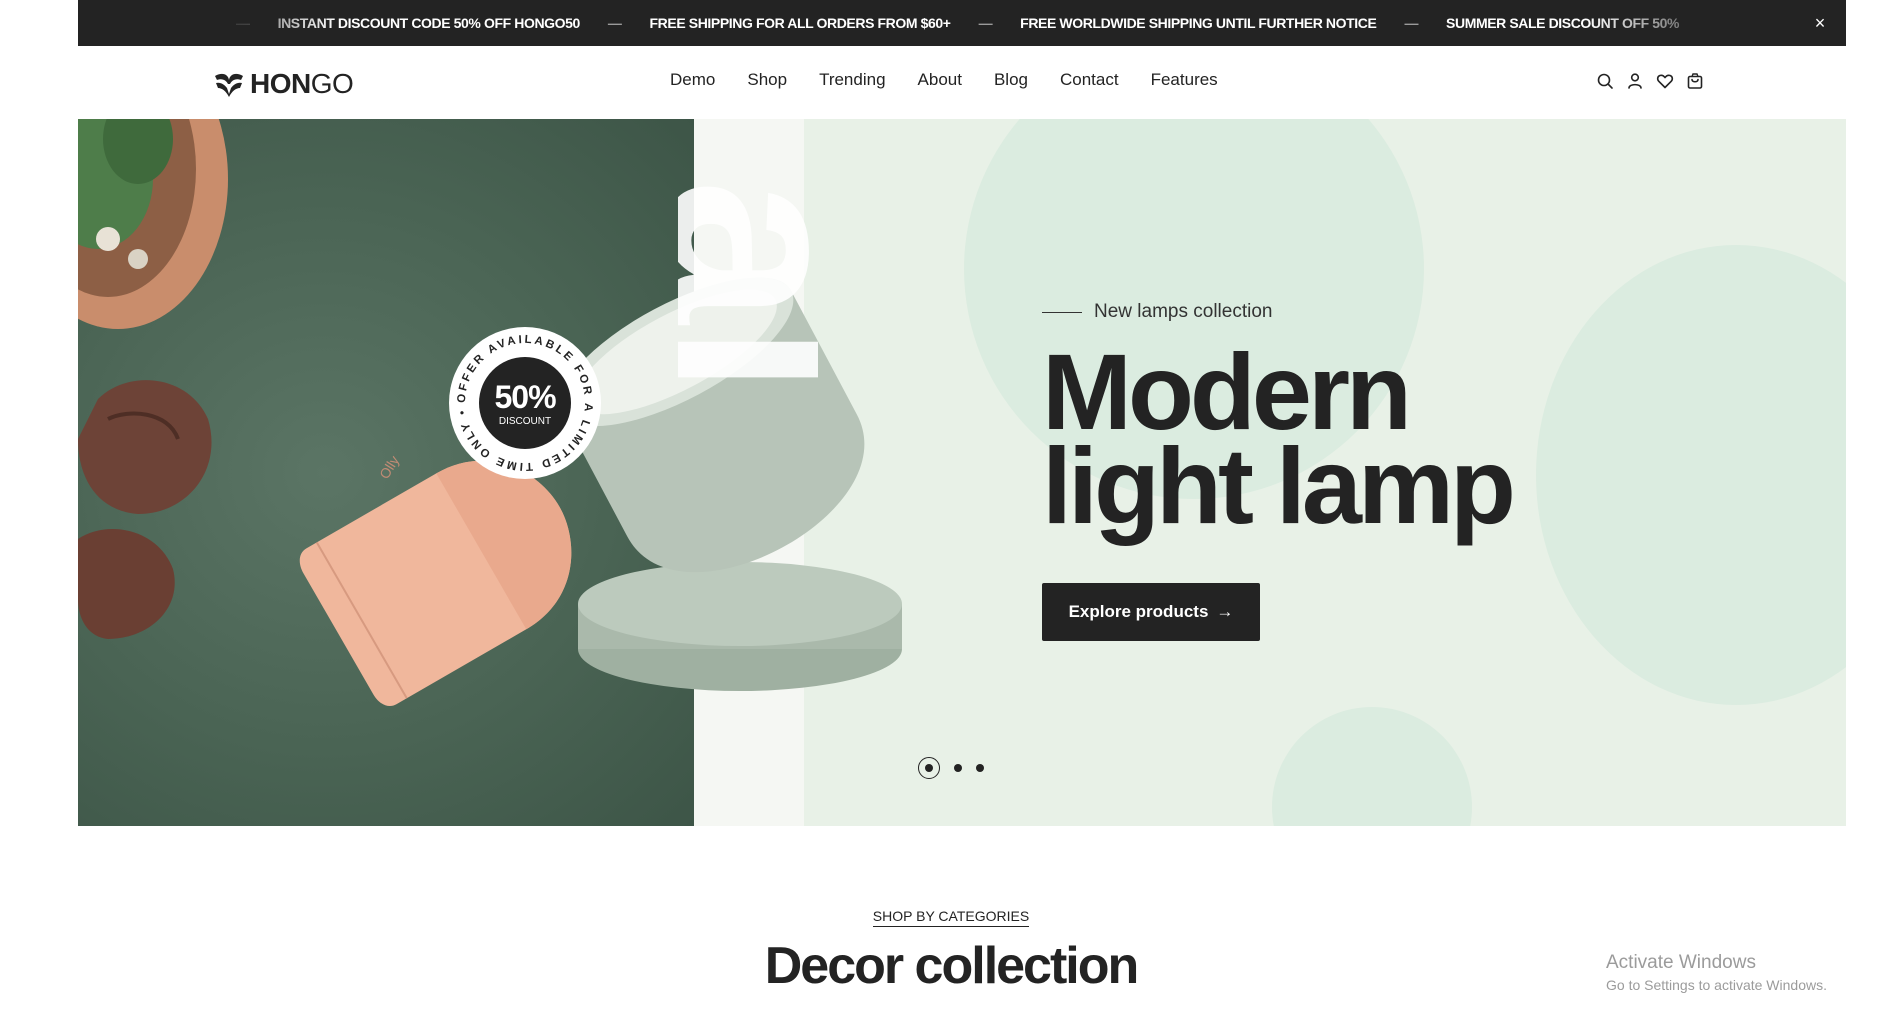 The height and width of the screenshot is (1011, 1902). I want to click on explore-products-button: Explore products →, so click(1151, 612).